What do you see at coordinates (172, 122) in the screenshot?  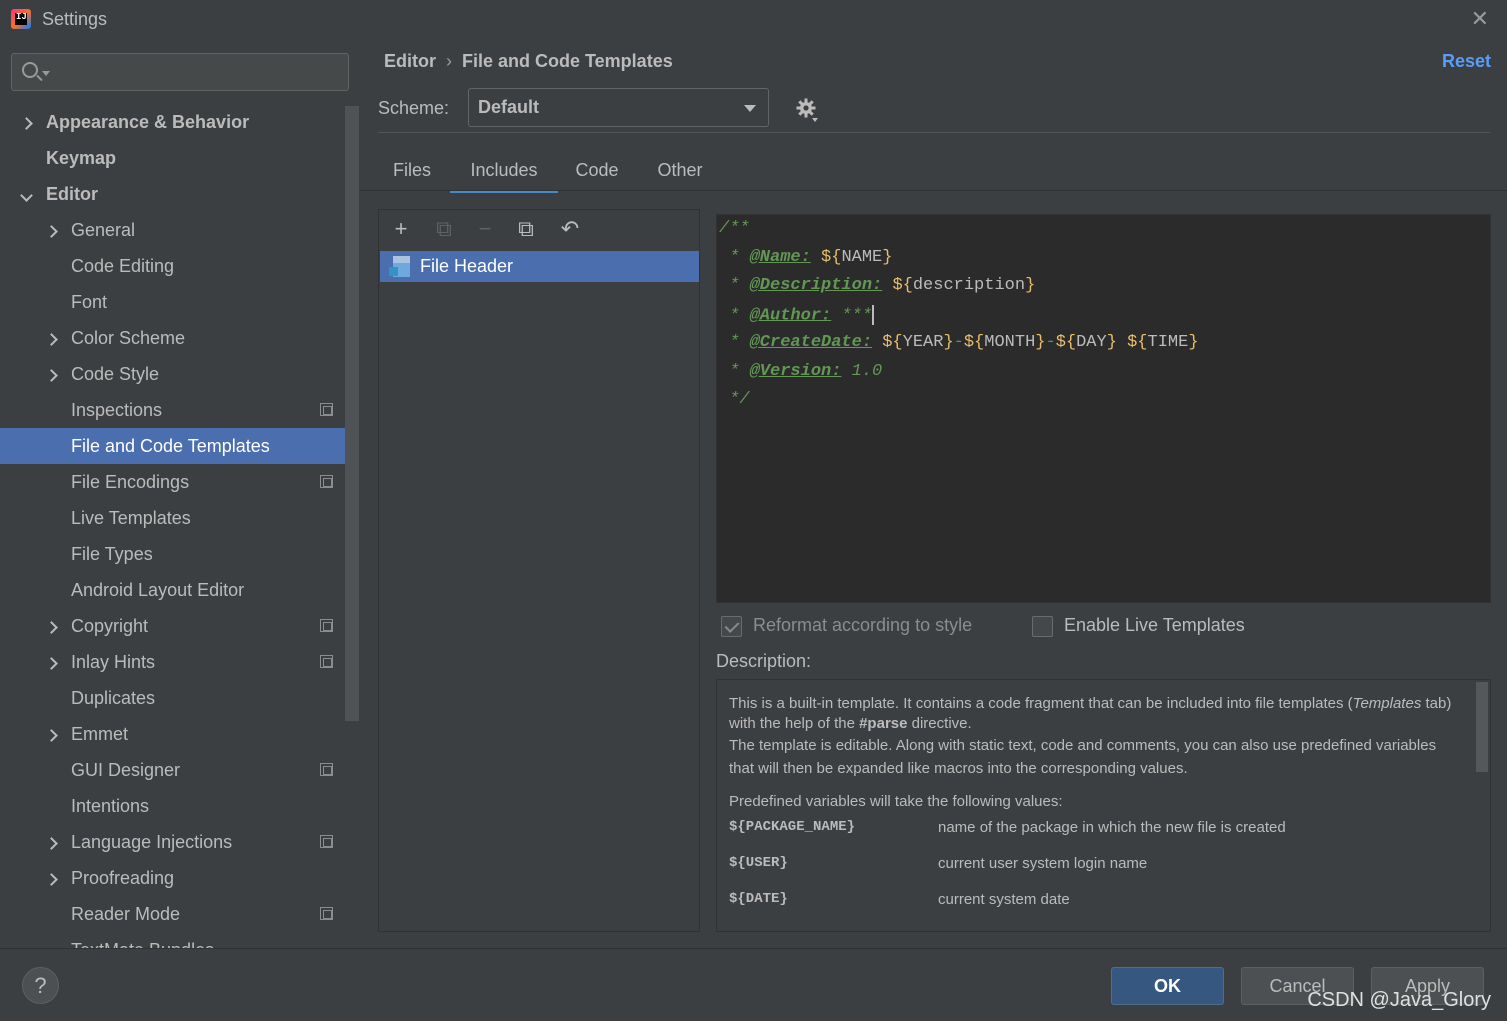 I see `sidebar-item: Appearance & Behavior` at bounding box center [172, 122].